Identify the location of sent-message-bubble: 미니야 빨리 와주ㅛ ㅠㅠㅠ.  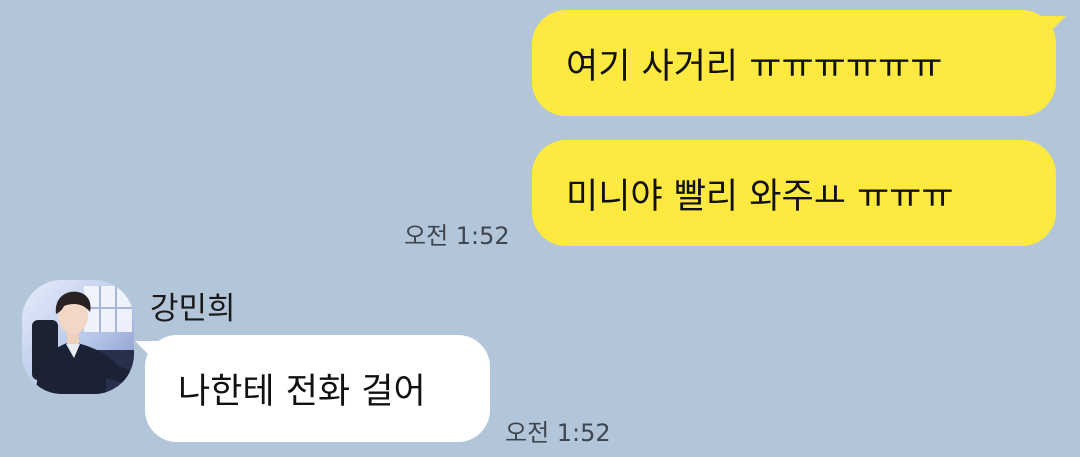
(794, 193).